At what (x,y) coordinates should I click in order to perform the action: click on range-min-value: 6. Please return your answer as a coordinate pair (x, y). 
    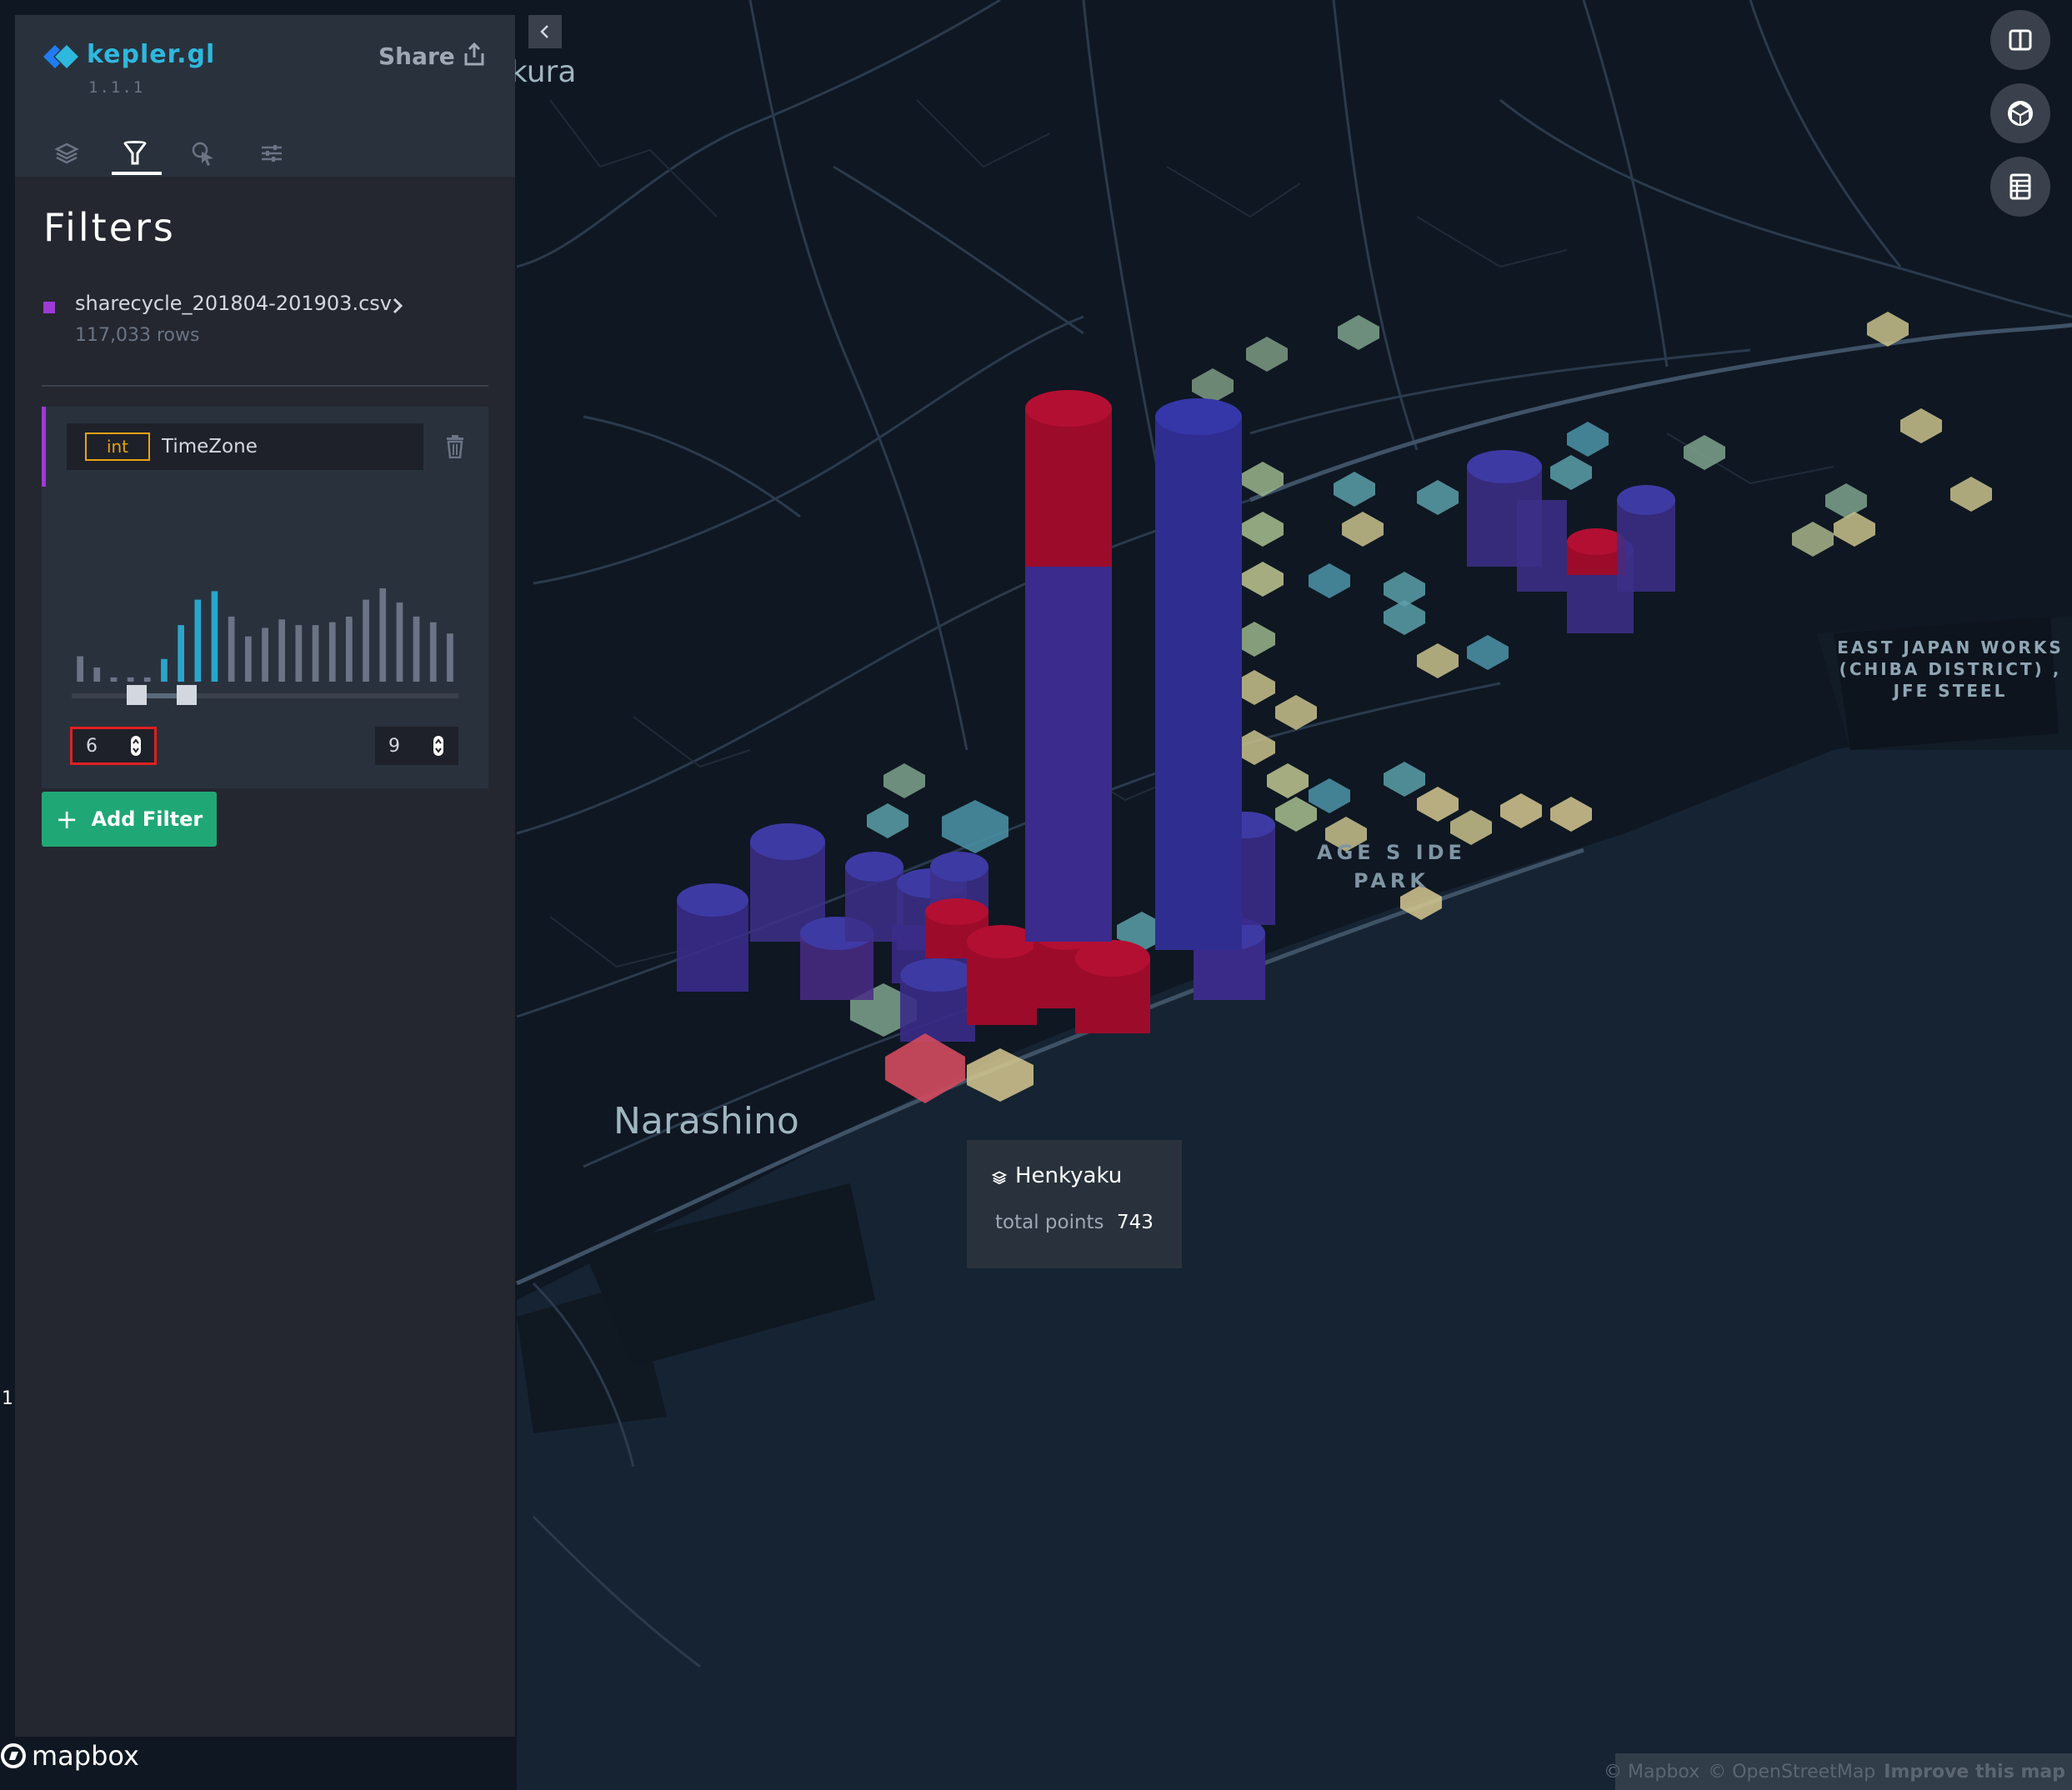
    Looking at the image, I should click on (92, 746).